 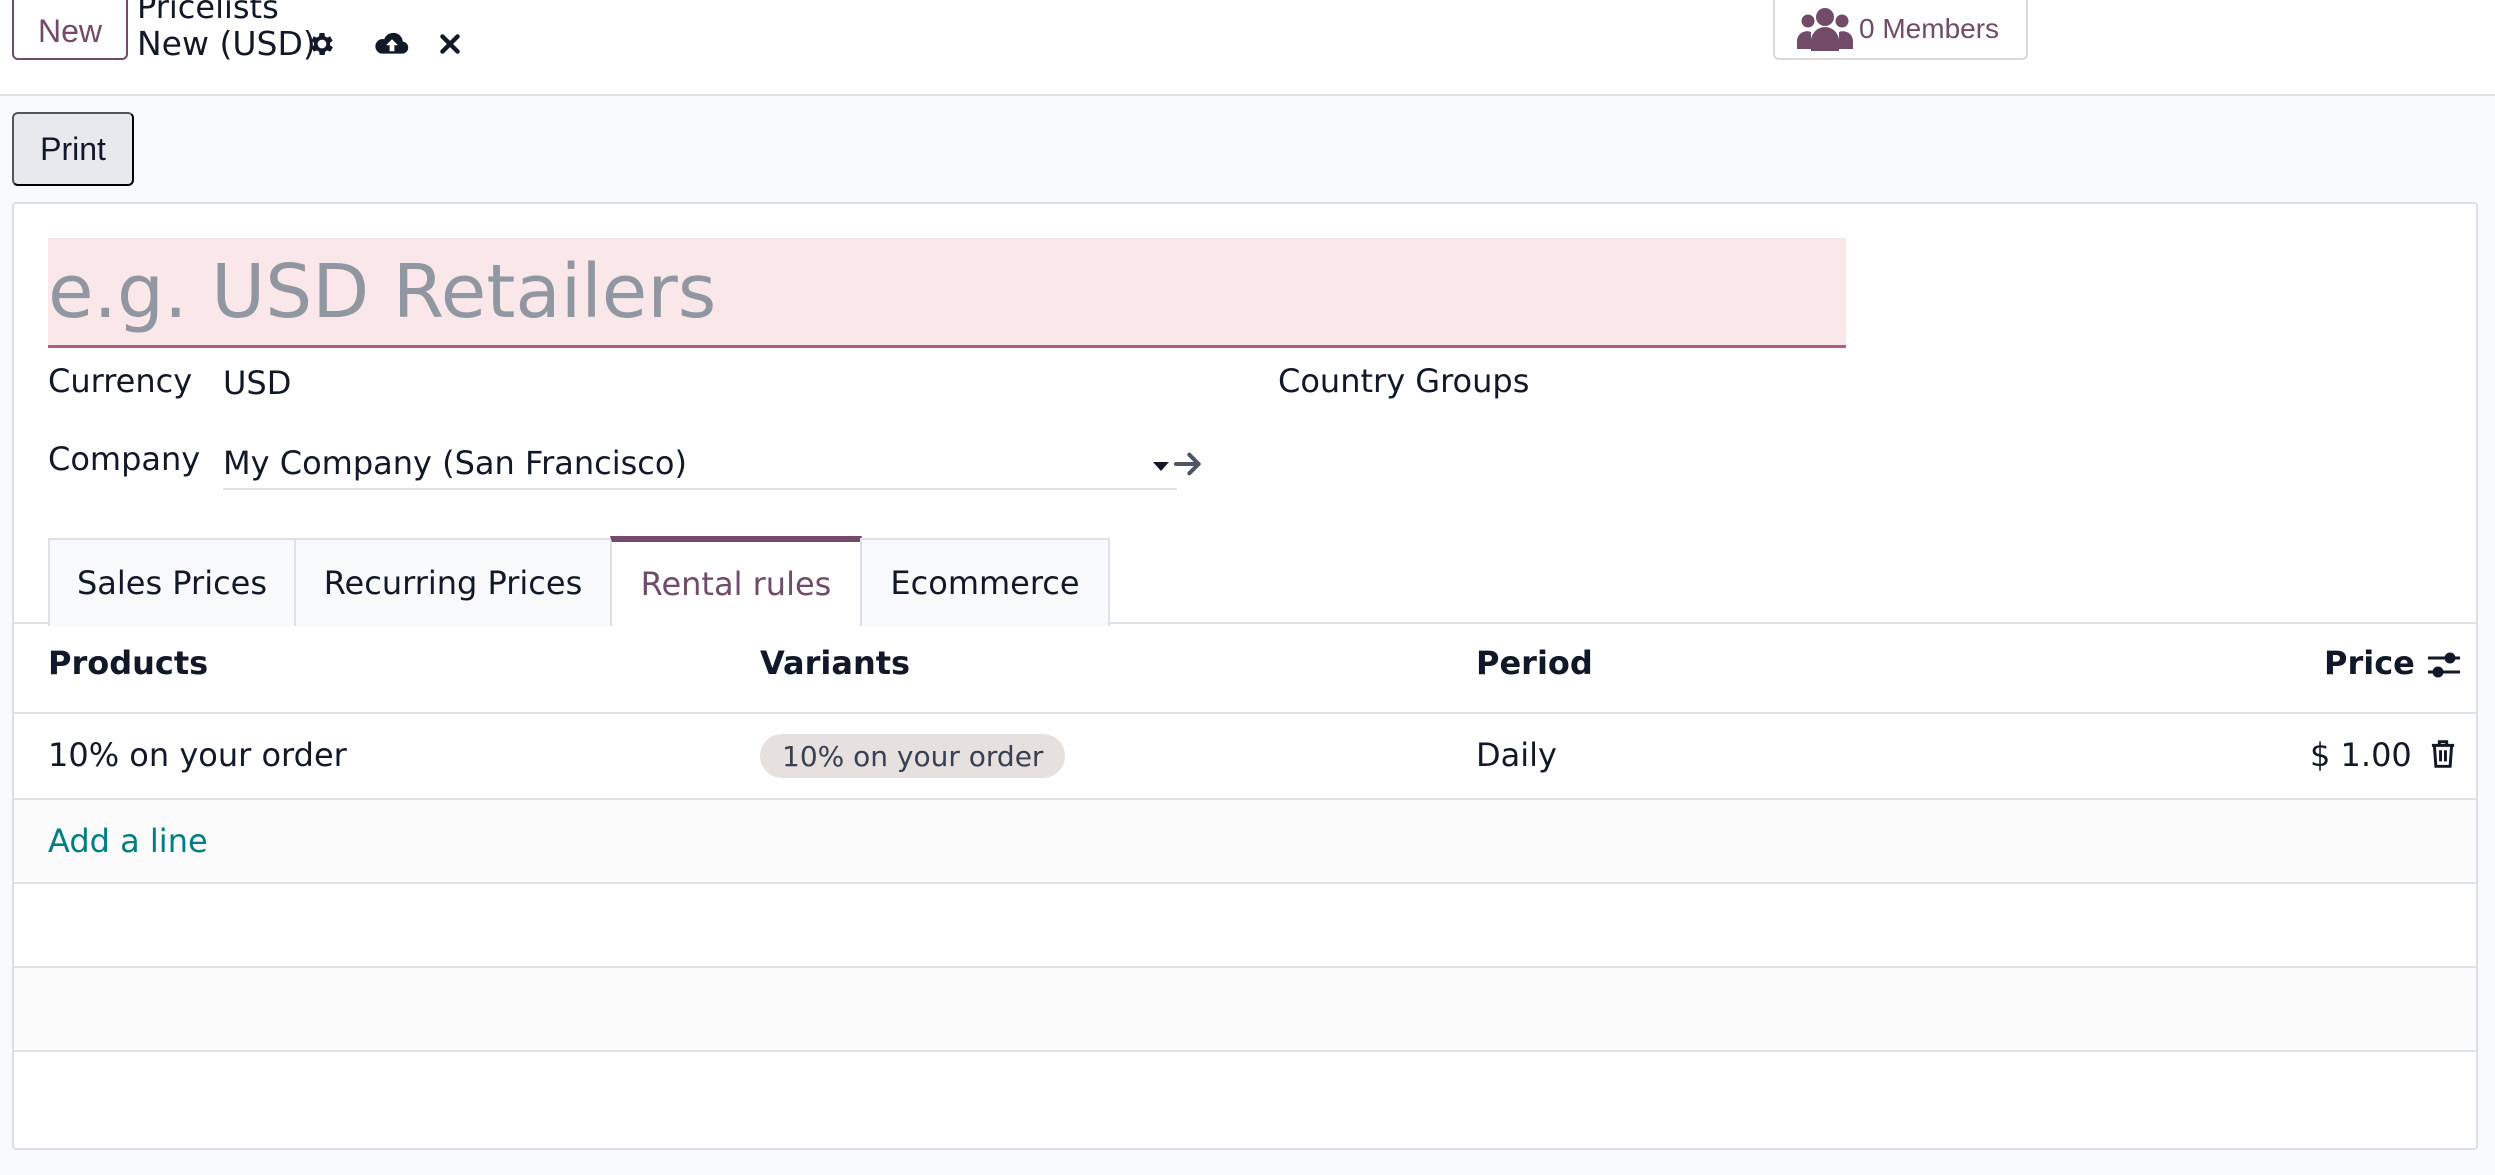 What do you see at coordinates (455, 463) in the screenshot?
I see `company-value: My Company (San Francisco)` at bounding box center [455, 463].